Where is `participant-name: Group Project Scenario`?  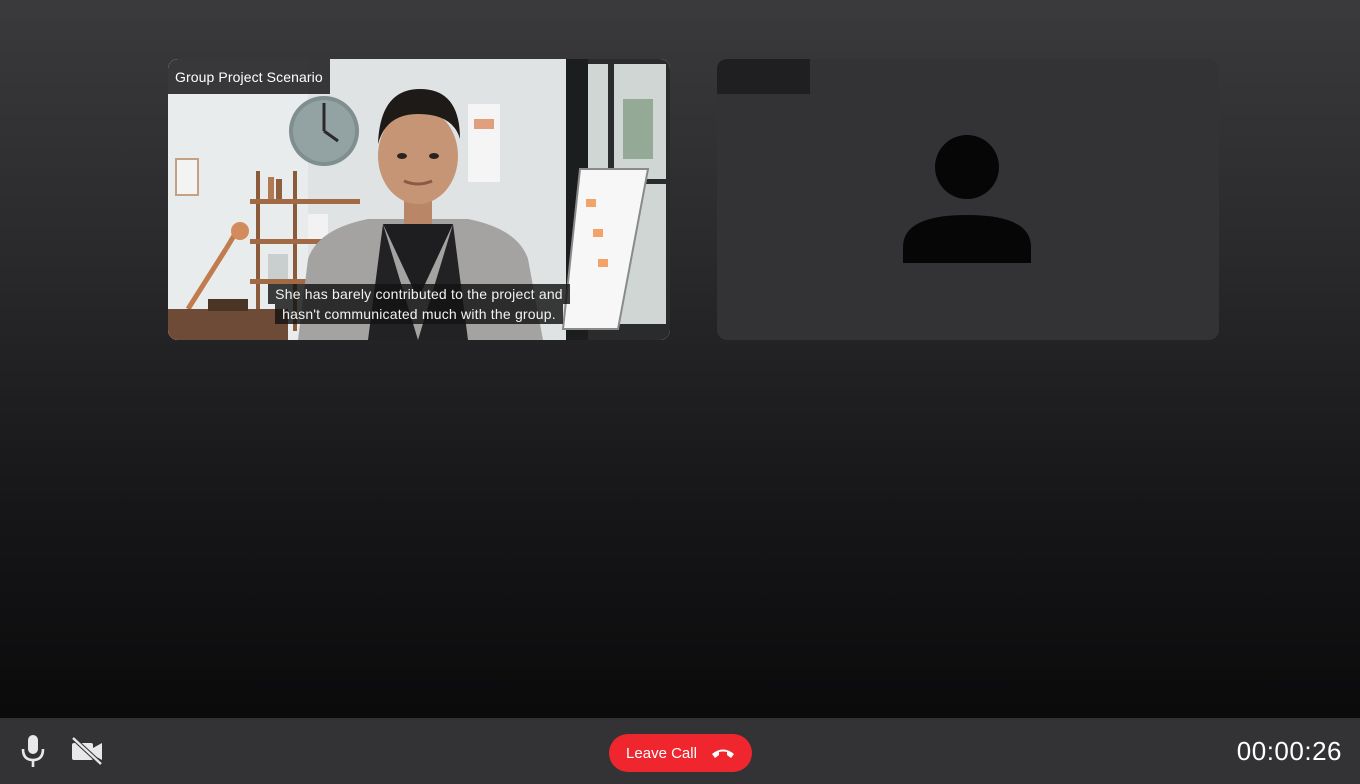 participant-name: Group Project Scenario is located at coordinates (249, 76).